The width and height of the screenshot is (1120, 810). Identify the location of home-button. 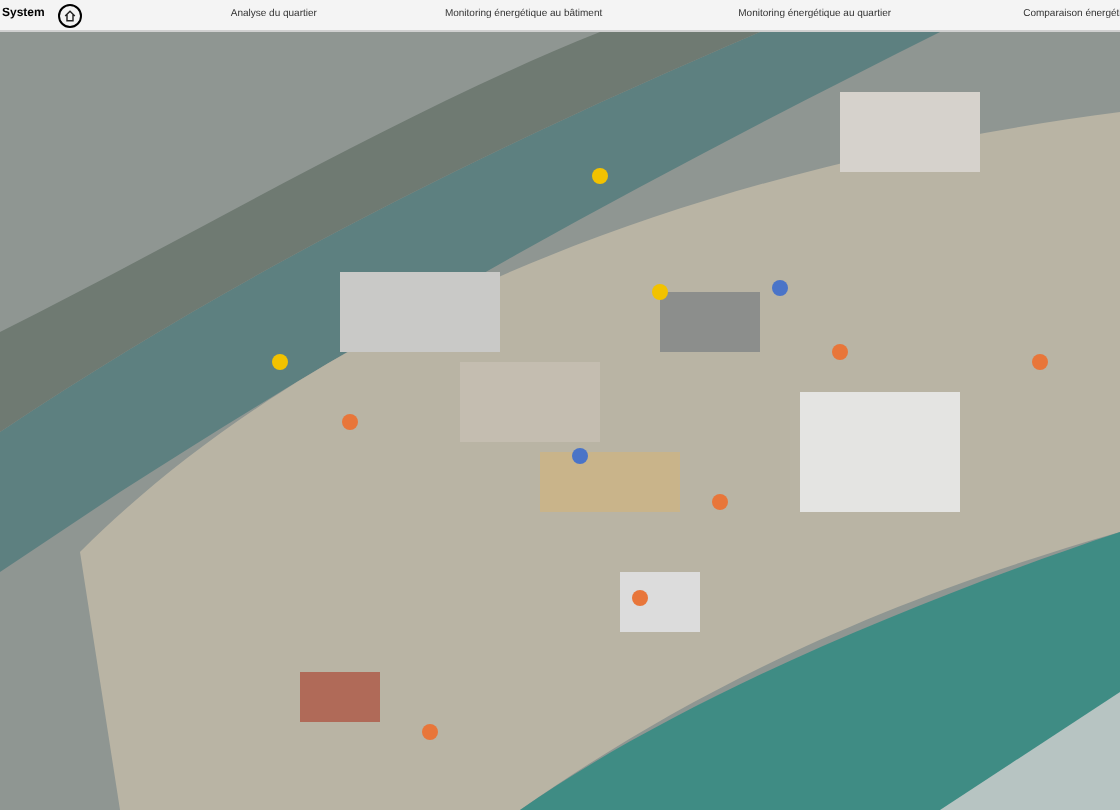
(70, 15).